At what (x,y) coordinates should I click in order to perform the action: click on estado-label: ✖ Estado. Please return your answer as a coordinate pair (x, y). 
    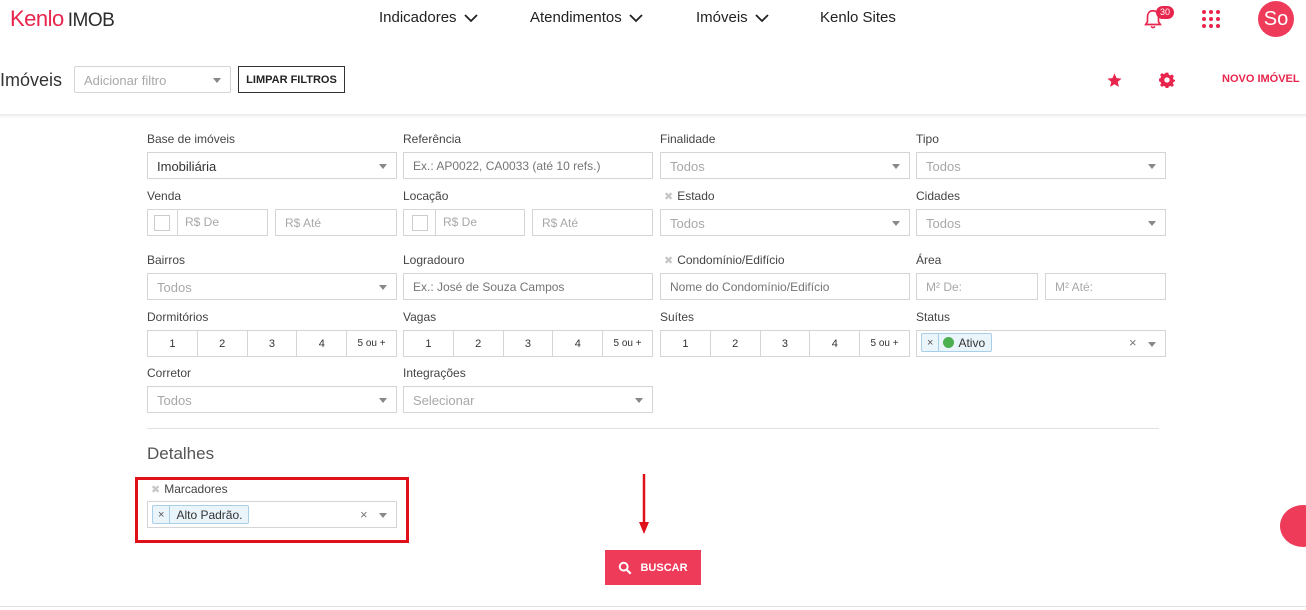
    Looking at the image, I should click on (689, 196).